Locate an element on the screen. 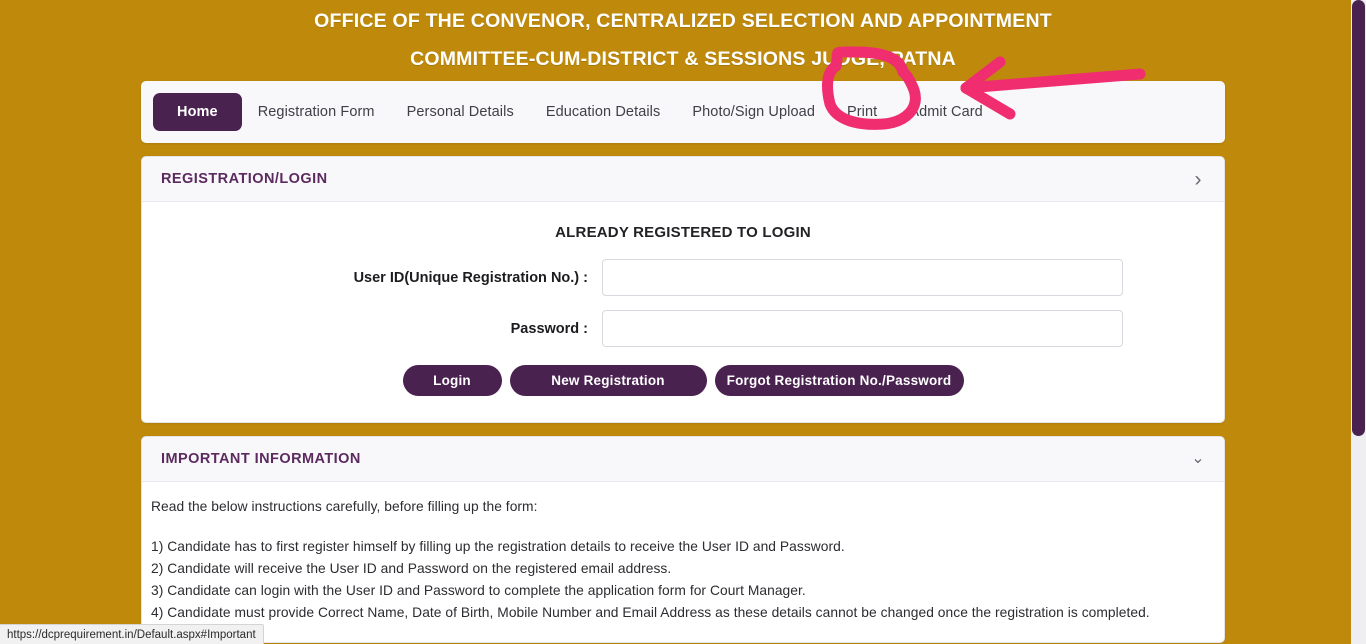 This screenshot has height=644, width=1366. forgot-credentials-button: Forgot Registration No./Password is located at coordinates (839, 380).